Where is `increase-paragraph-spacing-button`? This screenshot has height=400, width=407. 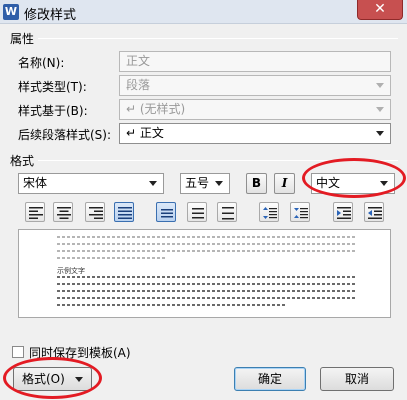 increase-paragraph-spacing-button is located at coordinates (269, 212).